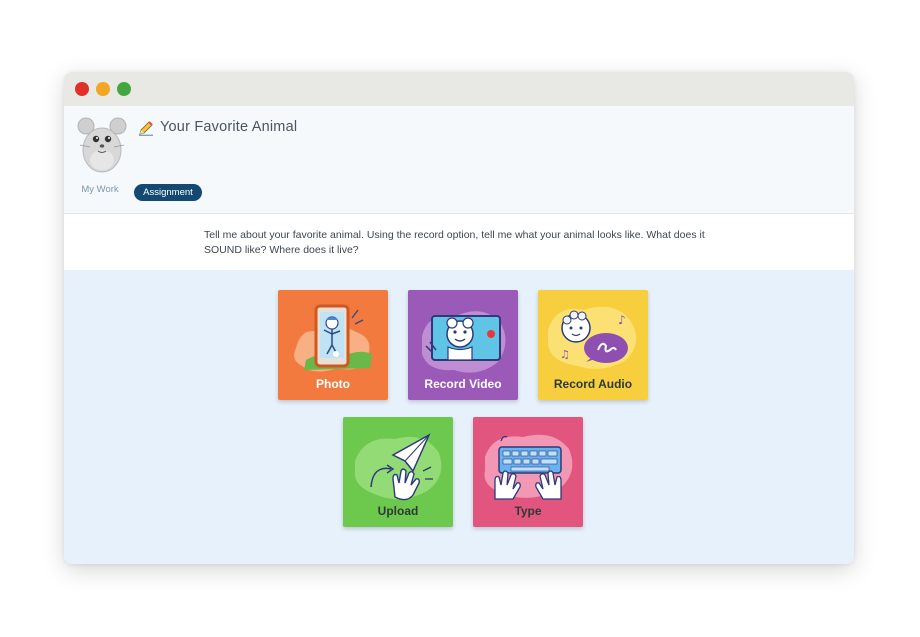 The width and height of the screenshot is (920, 637). What do you see at coordinates (146, 128) in the screenshot?
I see `pencil-icon` at bounding box center [146, 128].